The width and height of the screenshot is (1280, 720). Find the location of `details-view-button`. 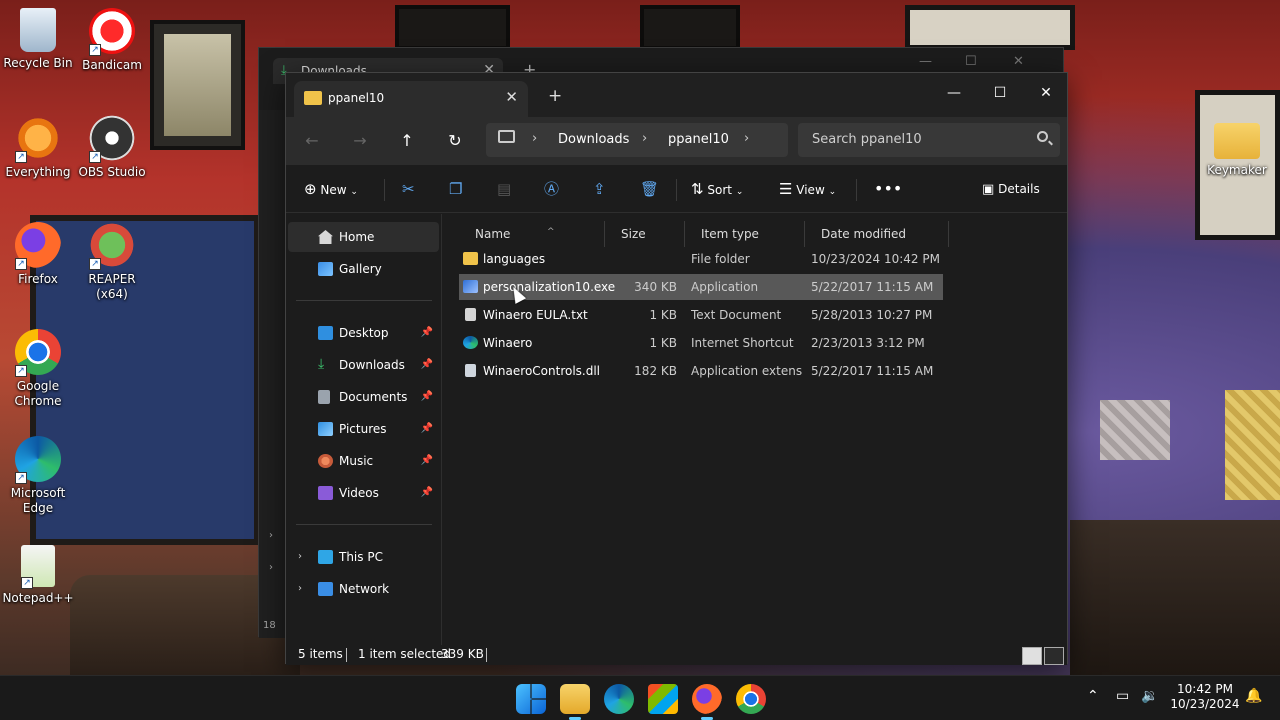

details-view-button is located at coordinates (1032, 656).